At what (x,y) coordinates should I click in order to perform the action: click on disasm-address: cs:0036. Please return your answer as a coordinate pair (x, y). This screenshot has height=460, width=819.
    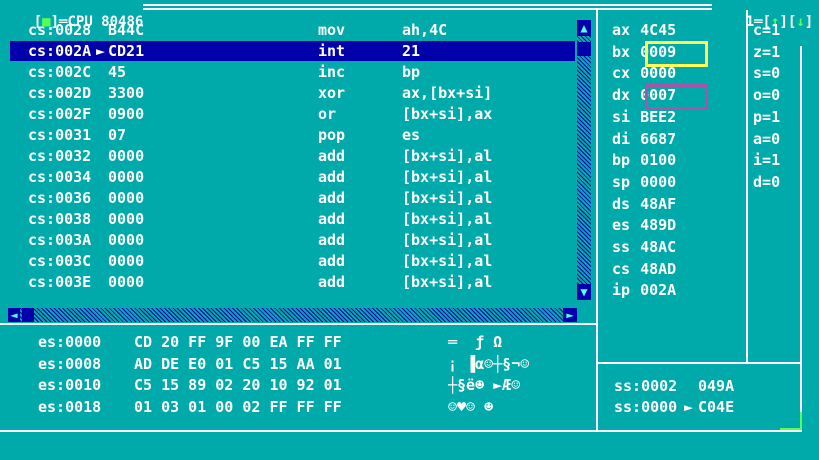
    Looking at the image, I should click on (60, 198).